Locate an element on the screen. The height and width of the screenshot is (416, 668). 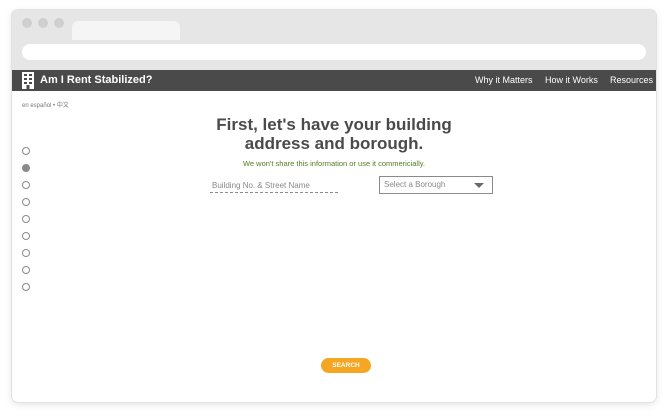
building-logo-icon is located at coordinates (28, 80).